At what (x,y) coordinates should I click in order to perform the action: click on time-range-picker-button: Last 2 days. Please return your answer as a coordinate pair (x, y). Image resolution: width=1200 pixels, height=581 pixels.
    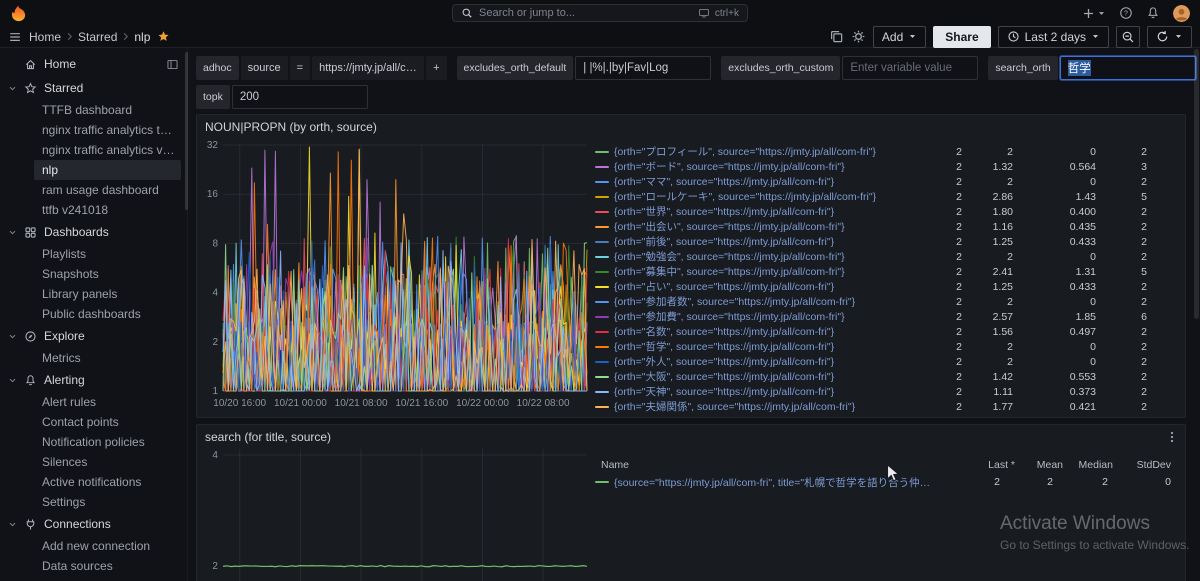
    Looking at the image, I should click on (1053, 36).